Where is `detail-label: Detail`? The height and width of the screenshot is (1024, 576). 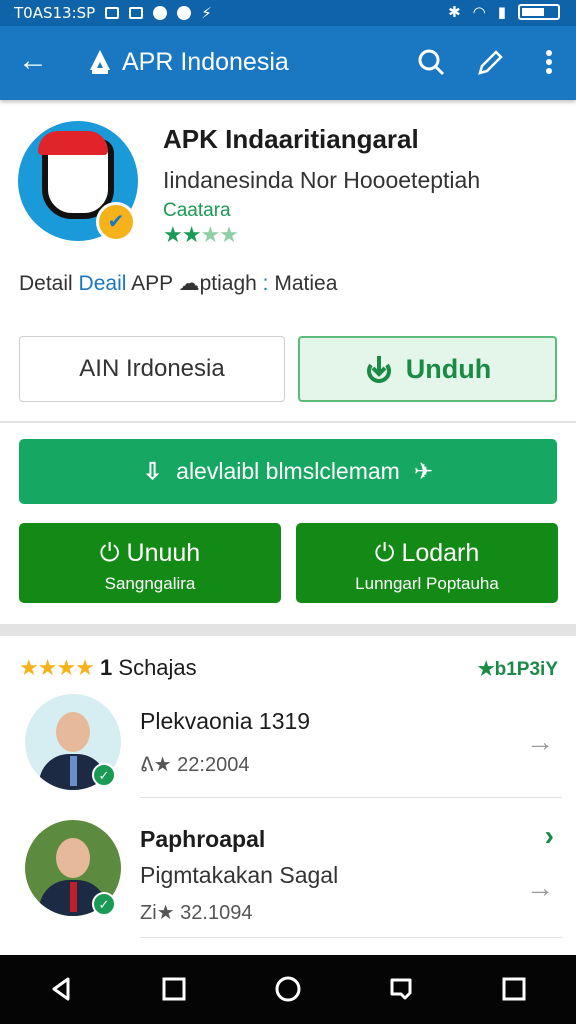 detail-label: Detail is located at coordinates (46, 283).